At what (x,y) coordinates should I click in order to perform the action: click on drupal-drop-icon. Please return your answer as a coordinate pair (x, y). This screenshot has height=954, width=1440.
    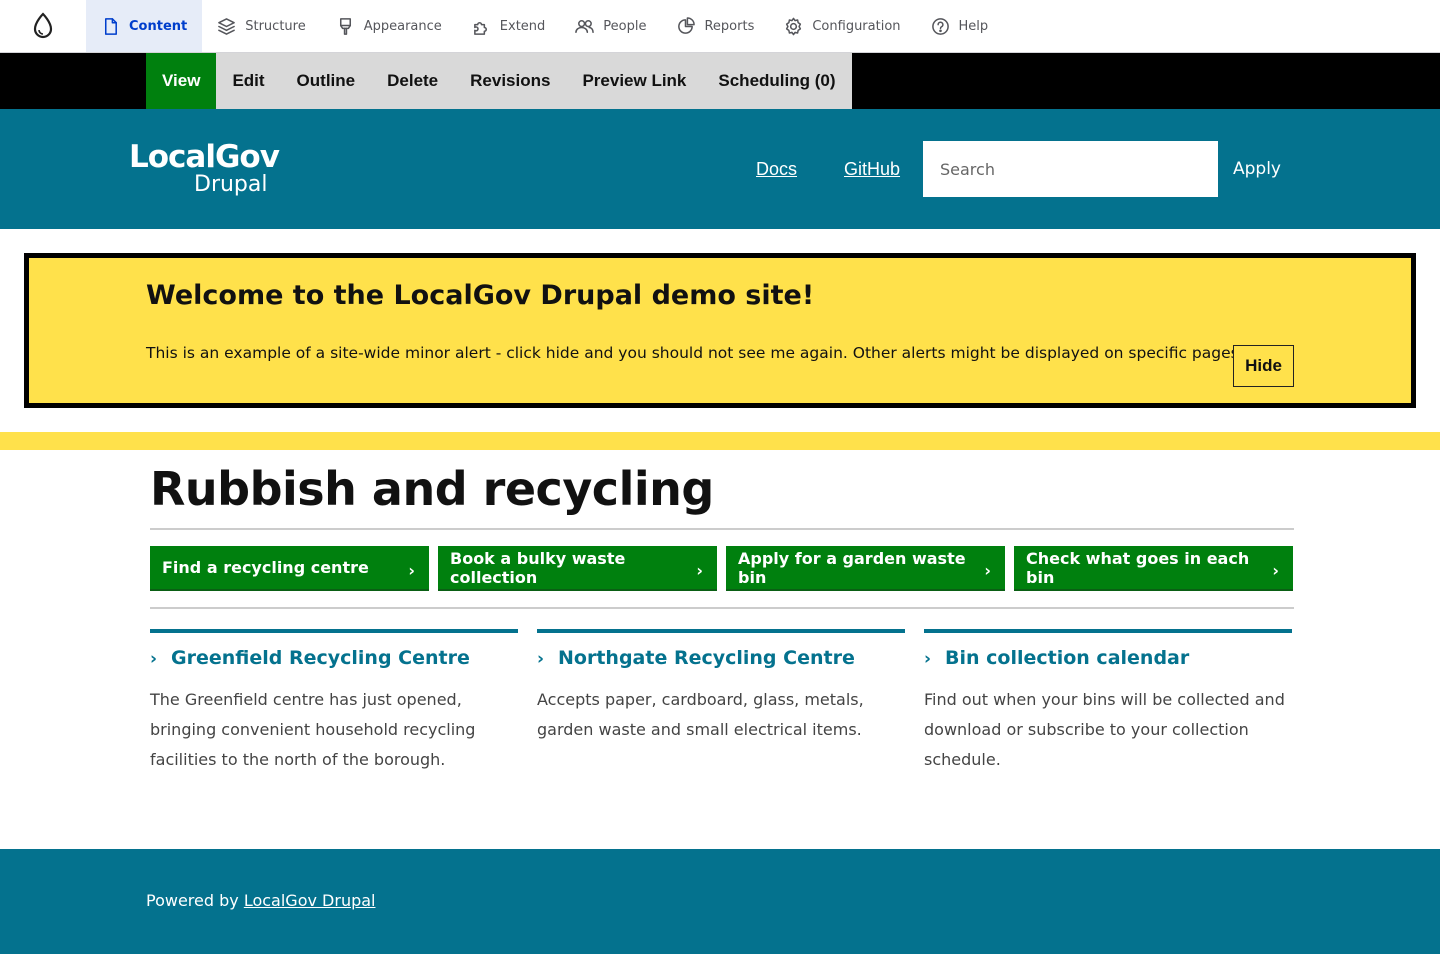
    Looking at the image, I should click on (43, 25).